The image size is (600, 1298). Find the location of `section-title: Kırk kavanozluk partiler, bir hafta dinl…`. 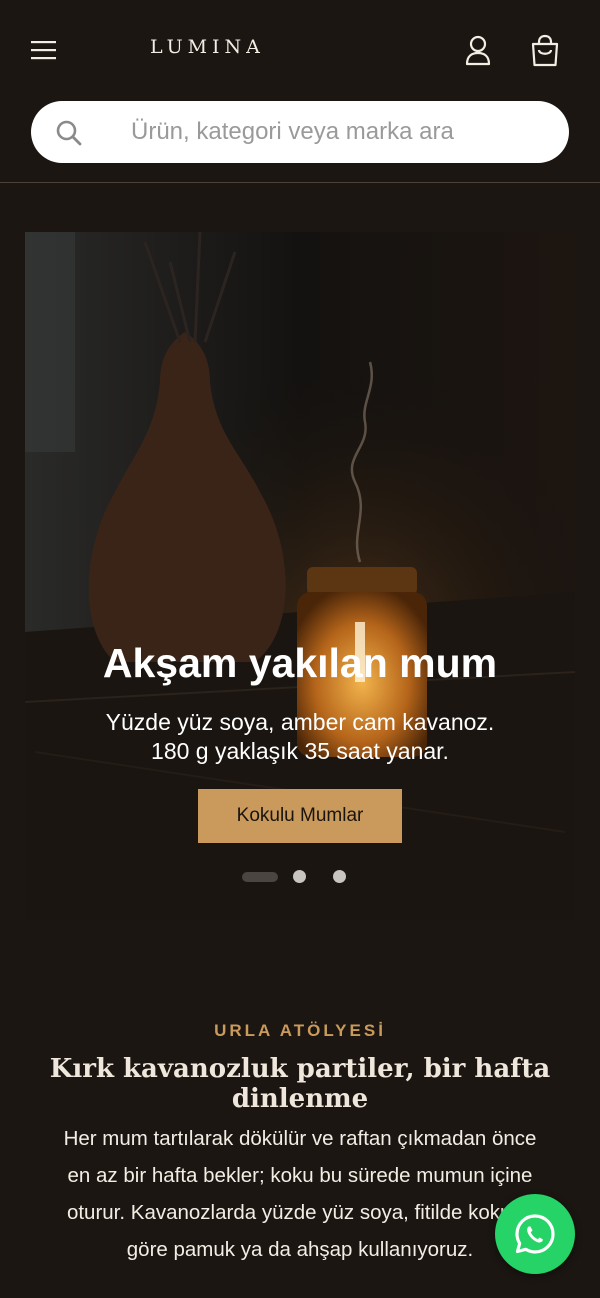

section-title: Kırk kavanozluk partiler, bir hafta dinl… is located at coordinates (300, 1084).